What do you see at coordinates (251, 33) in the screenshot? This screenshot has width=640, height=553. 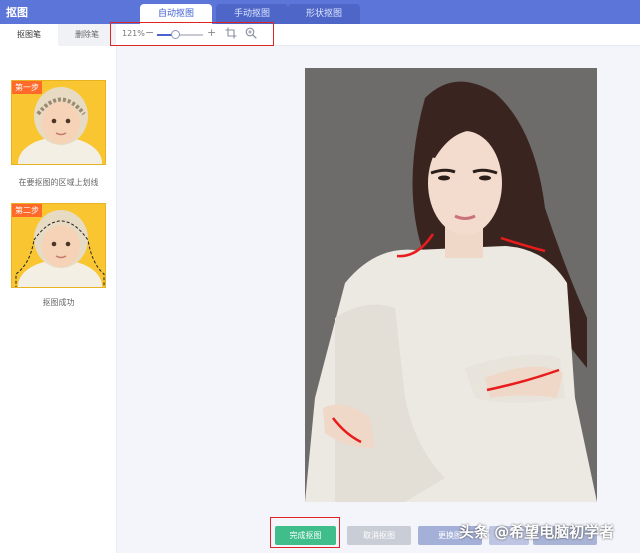 I see `zoom-fit-icon` at bounding box center [251, 33].